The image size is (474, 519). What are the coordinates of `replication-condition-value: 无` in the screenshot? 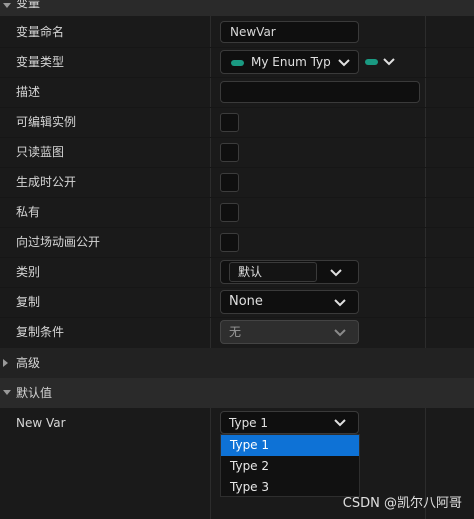 It's located at (235, 332).